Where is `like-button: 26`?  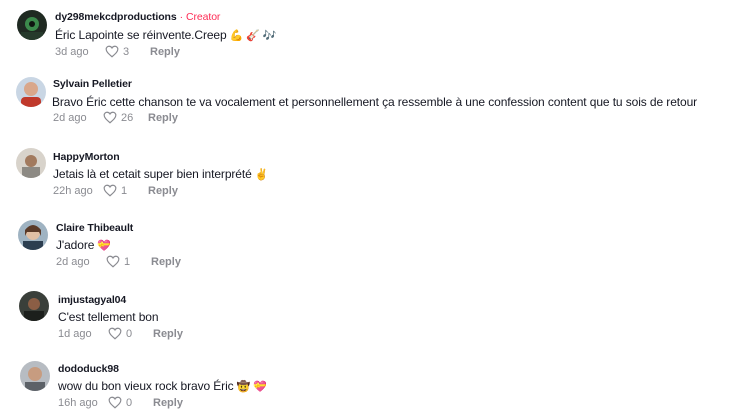
like-button: 26 is located at coordinates (125, 117).